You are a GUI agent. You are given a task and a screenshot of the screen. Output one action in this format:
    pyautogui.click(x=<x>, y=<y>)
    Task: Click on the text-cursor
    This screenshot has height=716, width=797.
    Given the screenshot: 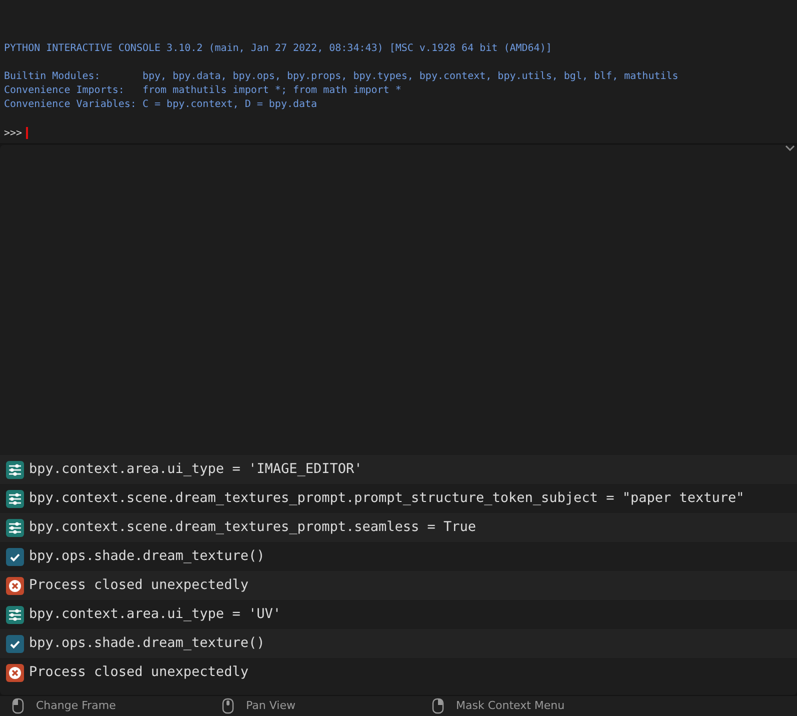 What is the action you would take?
    pyautogui.click(x=27, y=133)
    